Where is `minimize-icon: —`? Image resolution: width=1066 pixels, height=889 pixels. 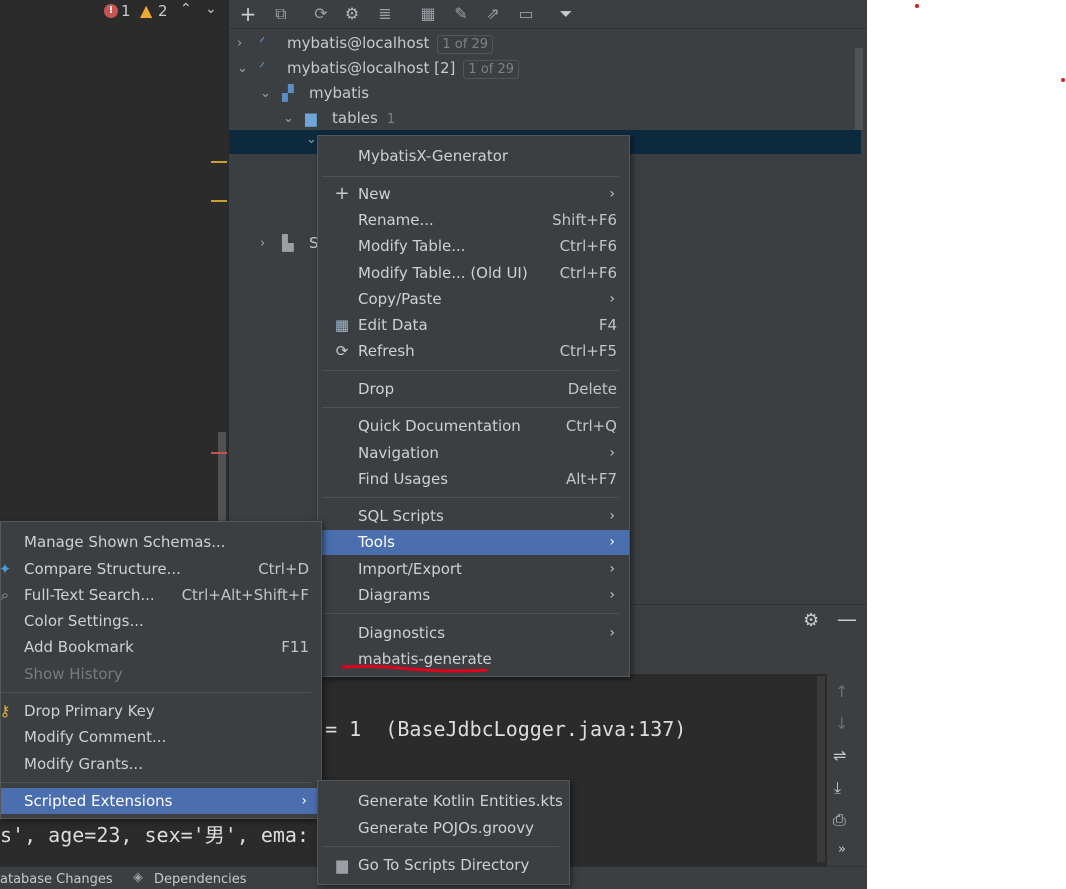
minimize-icon: — is located at coordinates (847, 619).